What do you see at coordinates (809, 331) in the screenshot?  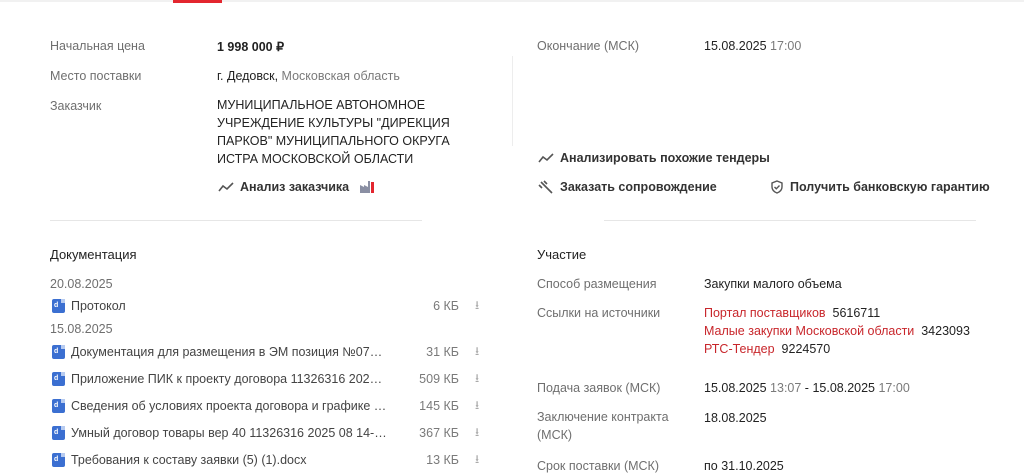 I see `source-name: Малые закупки Московской области` at bounding box center [809, 331].